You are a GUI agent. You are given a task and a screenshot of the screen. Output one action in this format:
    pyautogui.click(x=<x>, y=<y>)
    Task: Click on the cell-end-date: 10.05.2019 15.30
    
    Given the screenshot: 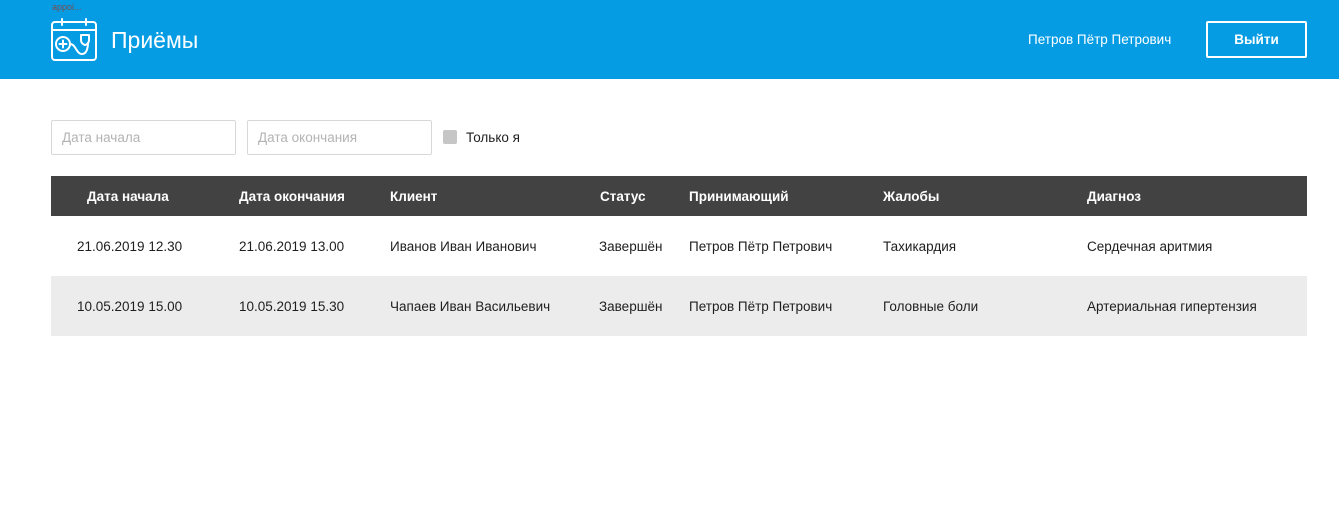 What is the action you would take?
    pyautogui.click(x=292, y=306)
    